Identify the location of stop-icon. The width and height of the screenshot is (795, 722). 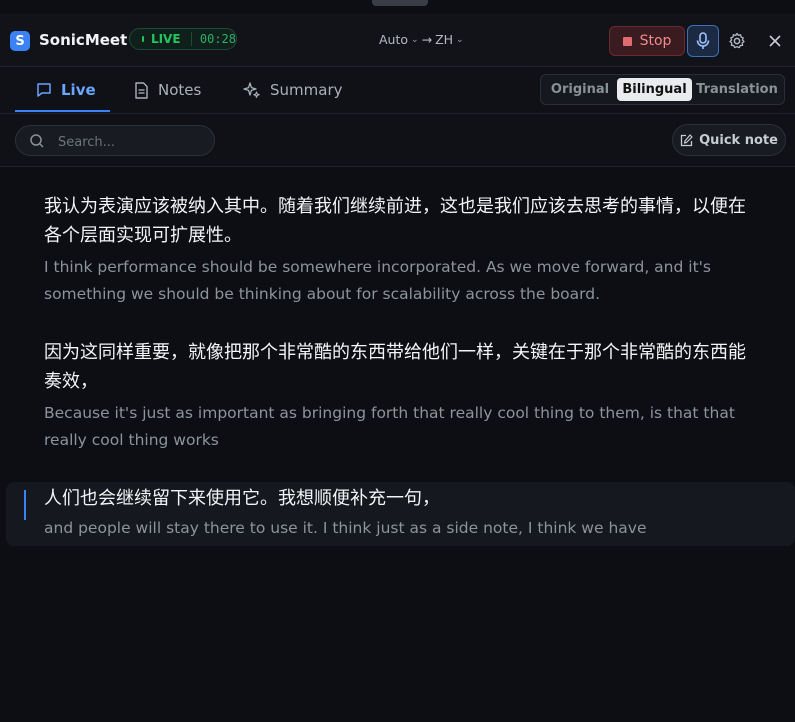
(627, 41).